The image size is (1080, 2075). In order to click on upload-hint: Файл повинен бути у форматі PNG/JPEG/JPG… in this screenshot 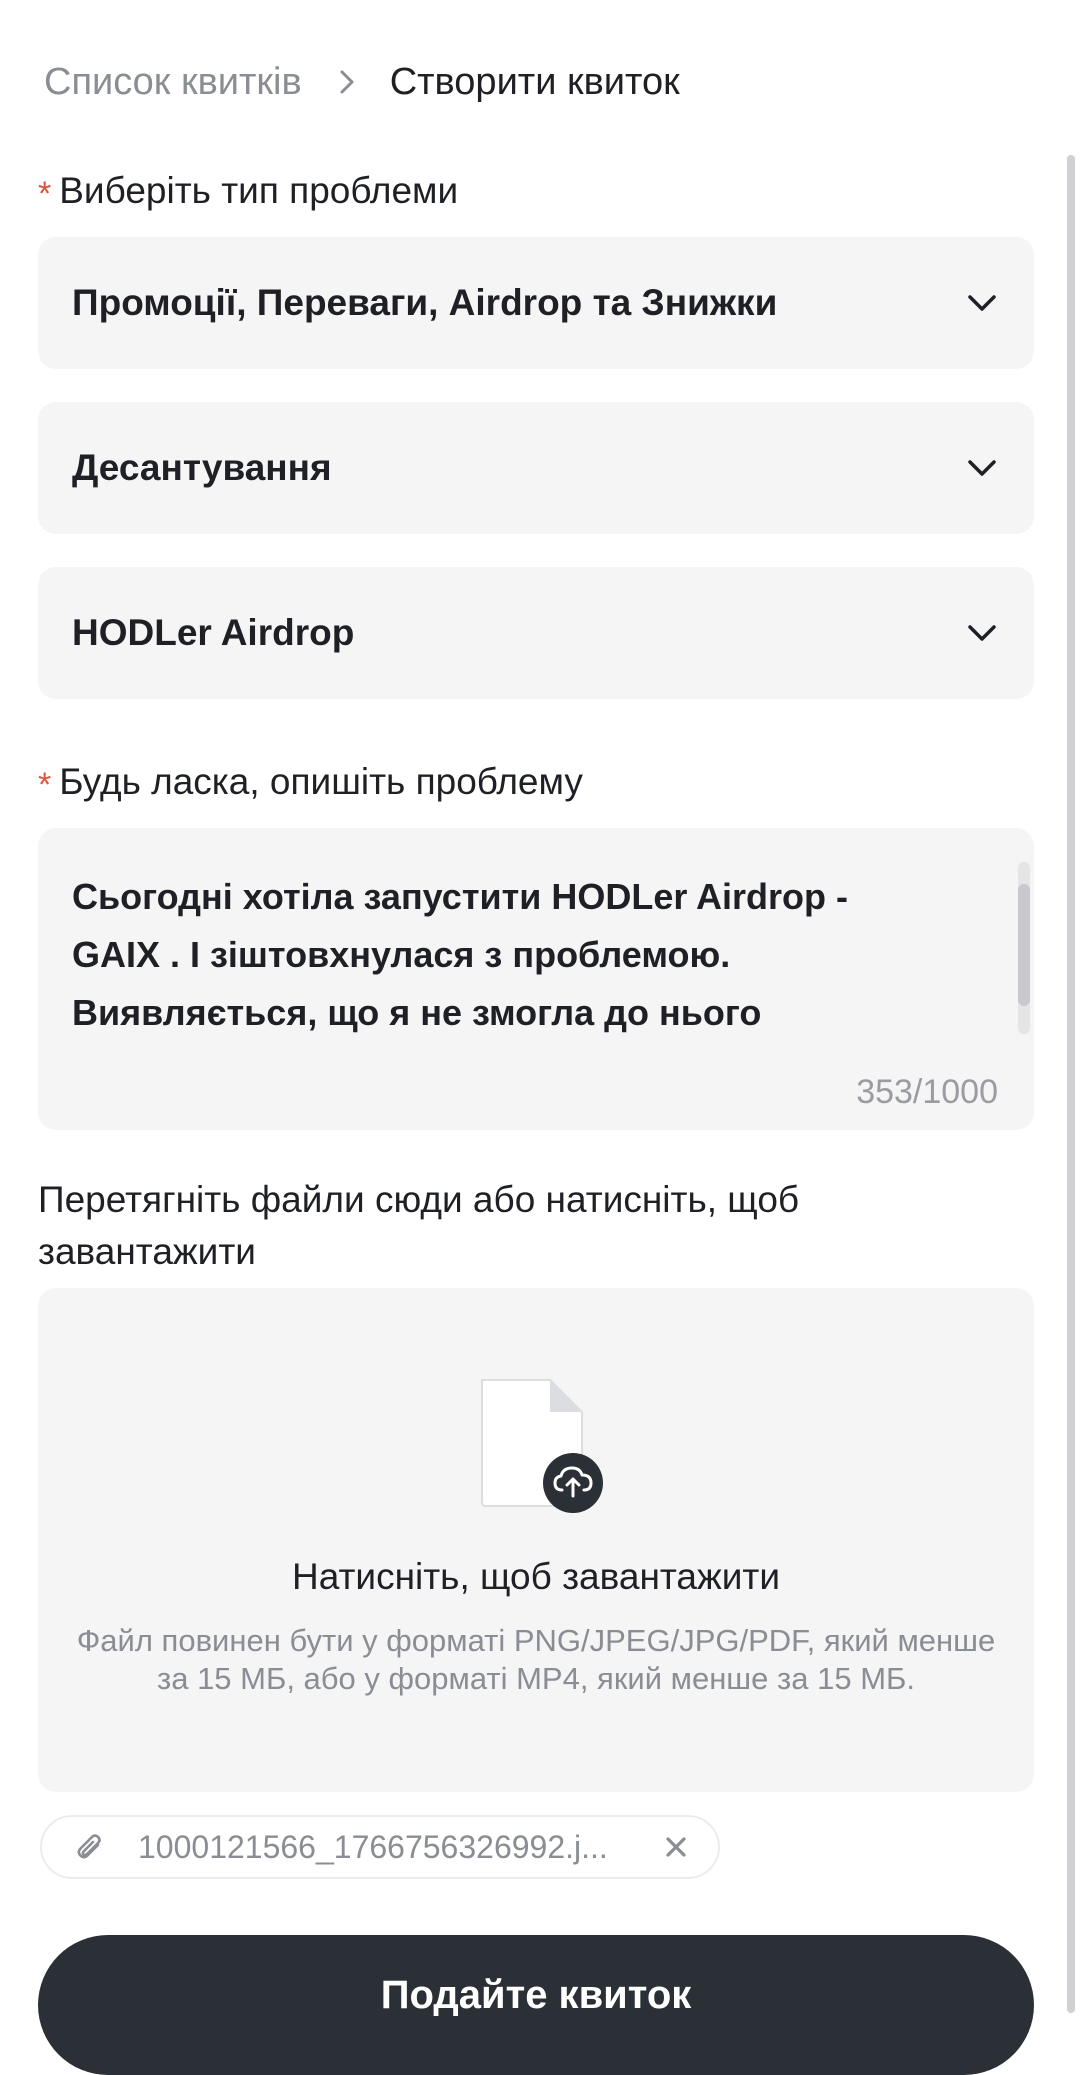, I will do `click(536, 1659)`.